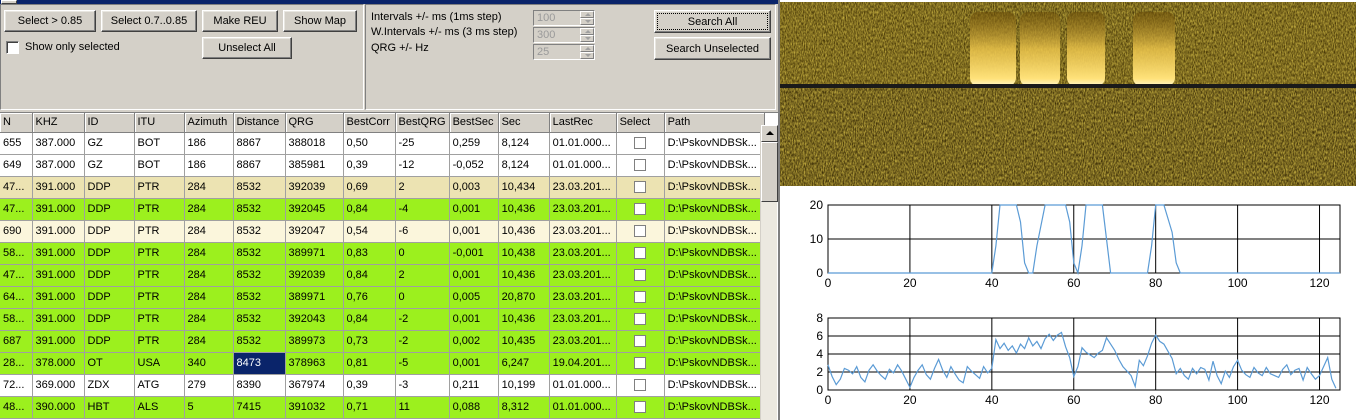  What do you see at coordinates (369, 123) in the screenshot?
I see `column-header-bestcorr: BestCorr` at bounding box center [369, 123].